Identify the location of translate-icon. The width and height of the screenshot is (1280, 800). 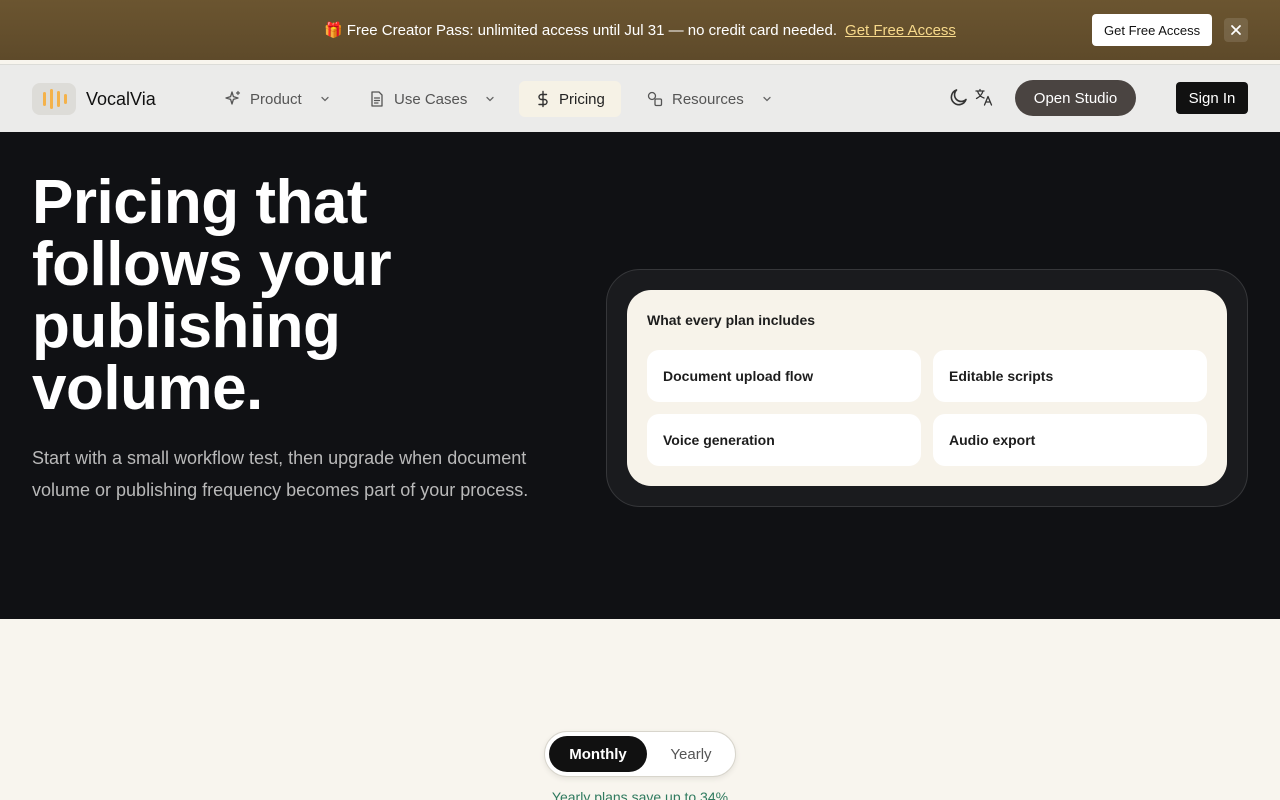
(984, 97).